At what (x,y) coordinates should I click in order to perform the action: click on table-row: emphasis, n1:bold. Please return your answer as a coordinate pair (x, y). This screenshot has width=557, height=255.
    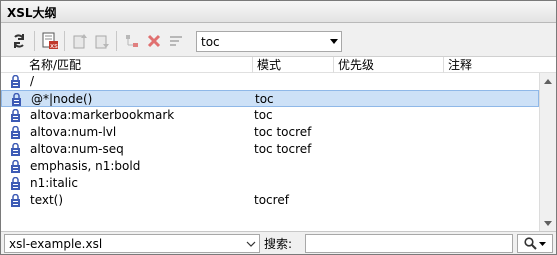
    Looking at the image, I should click on (270, 166).